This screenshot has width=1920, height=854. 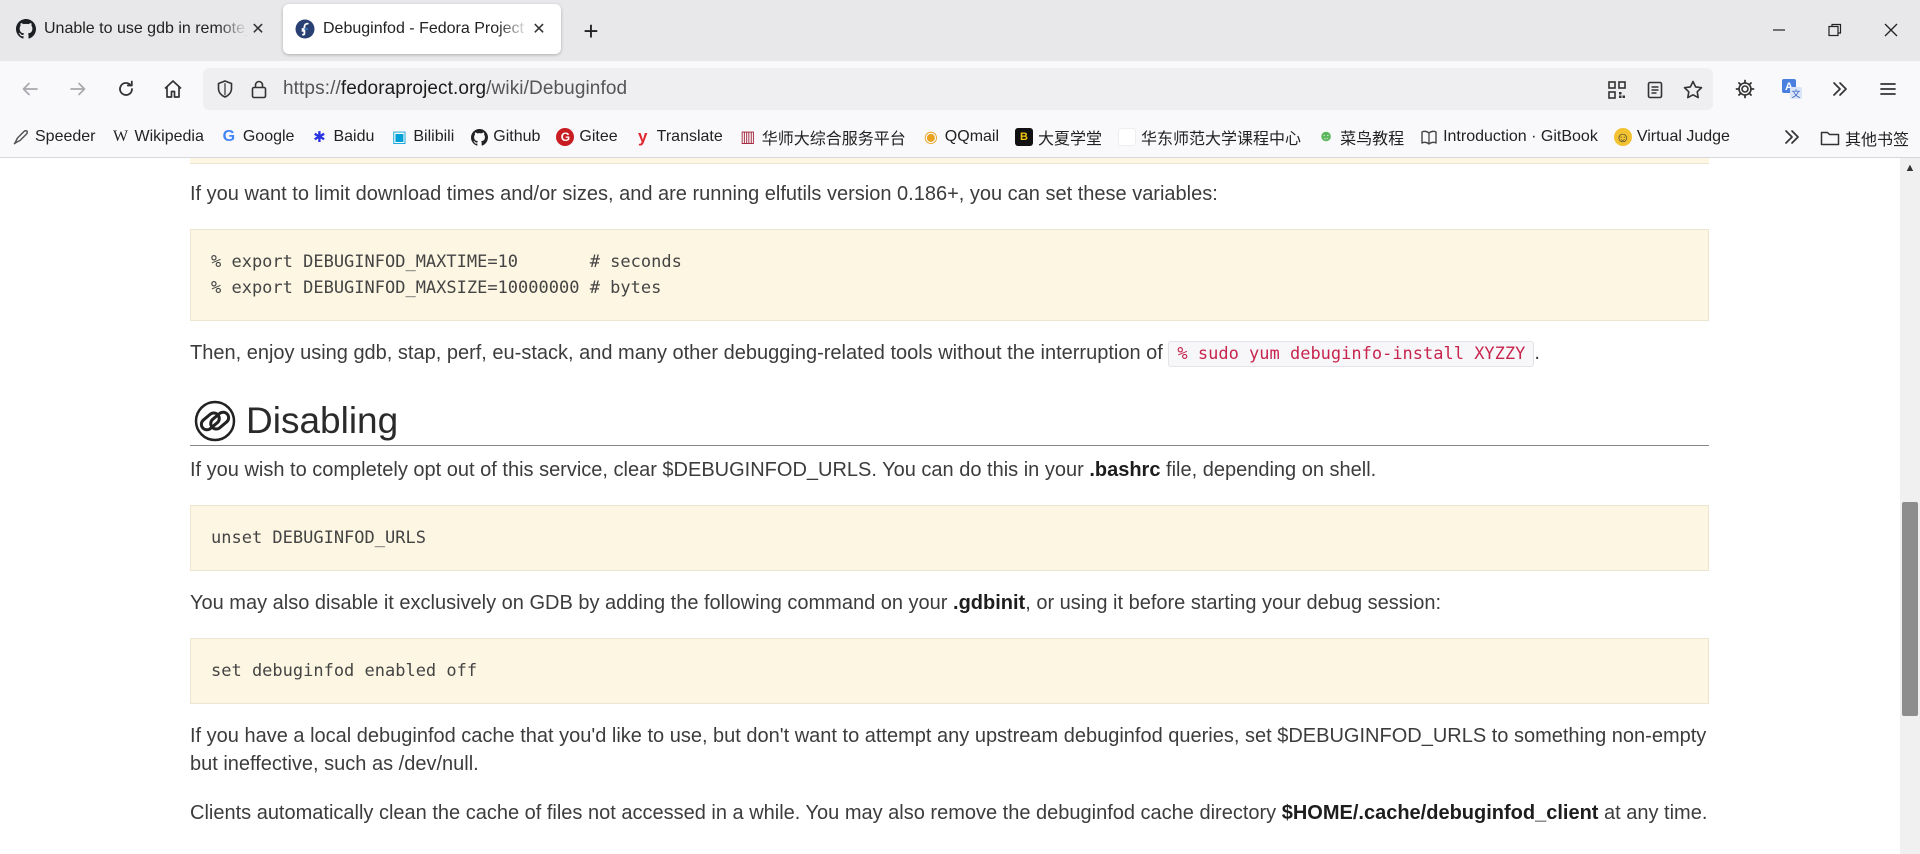 I want to click on bookmark-star-icon, so click(x=1693, y=90).